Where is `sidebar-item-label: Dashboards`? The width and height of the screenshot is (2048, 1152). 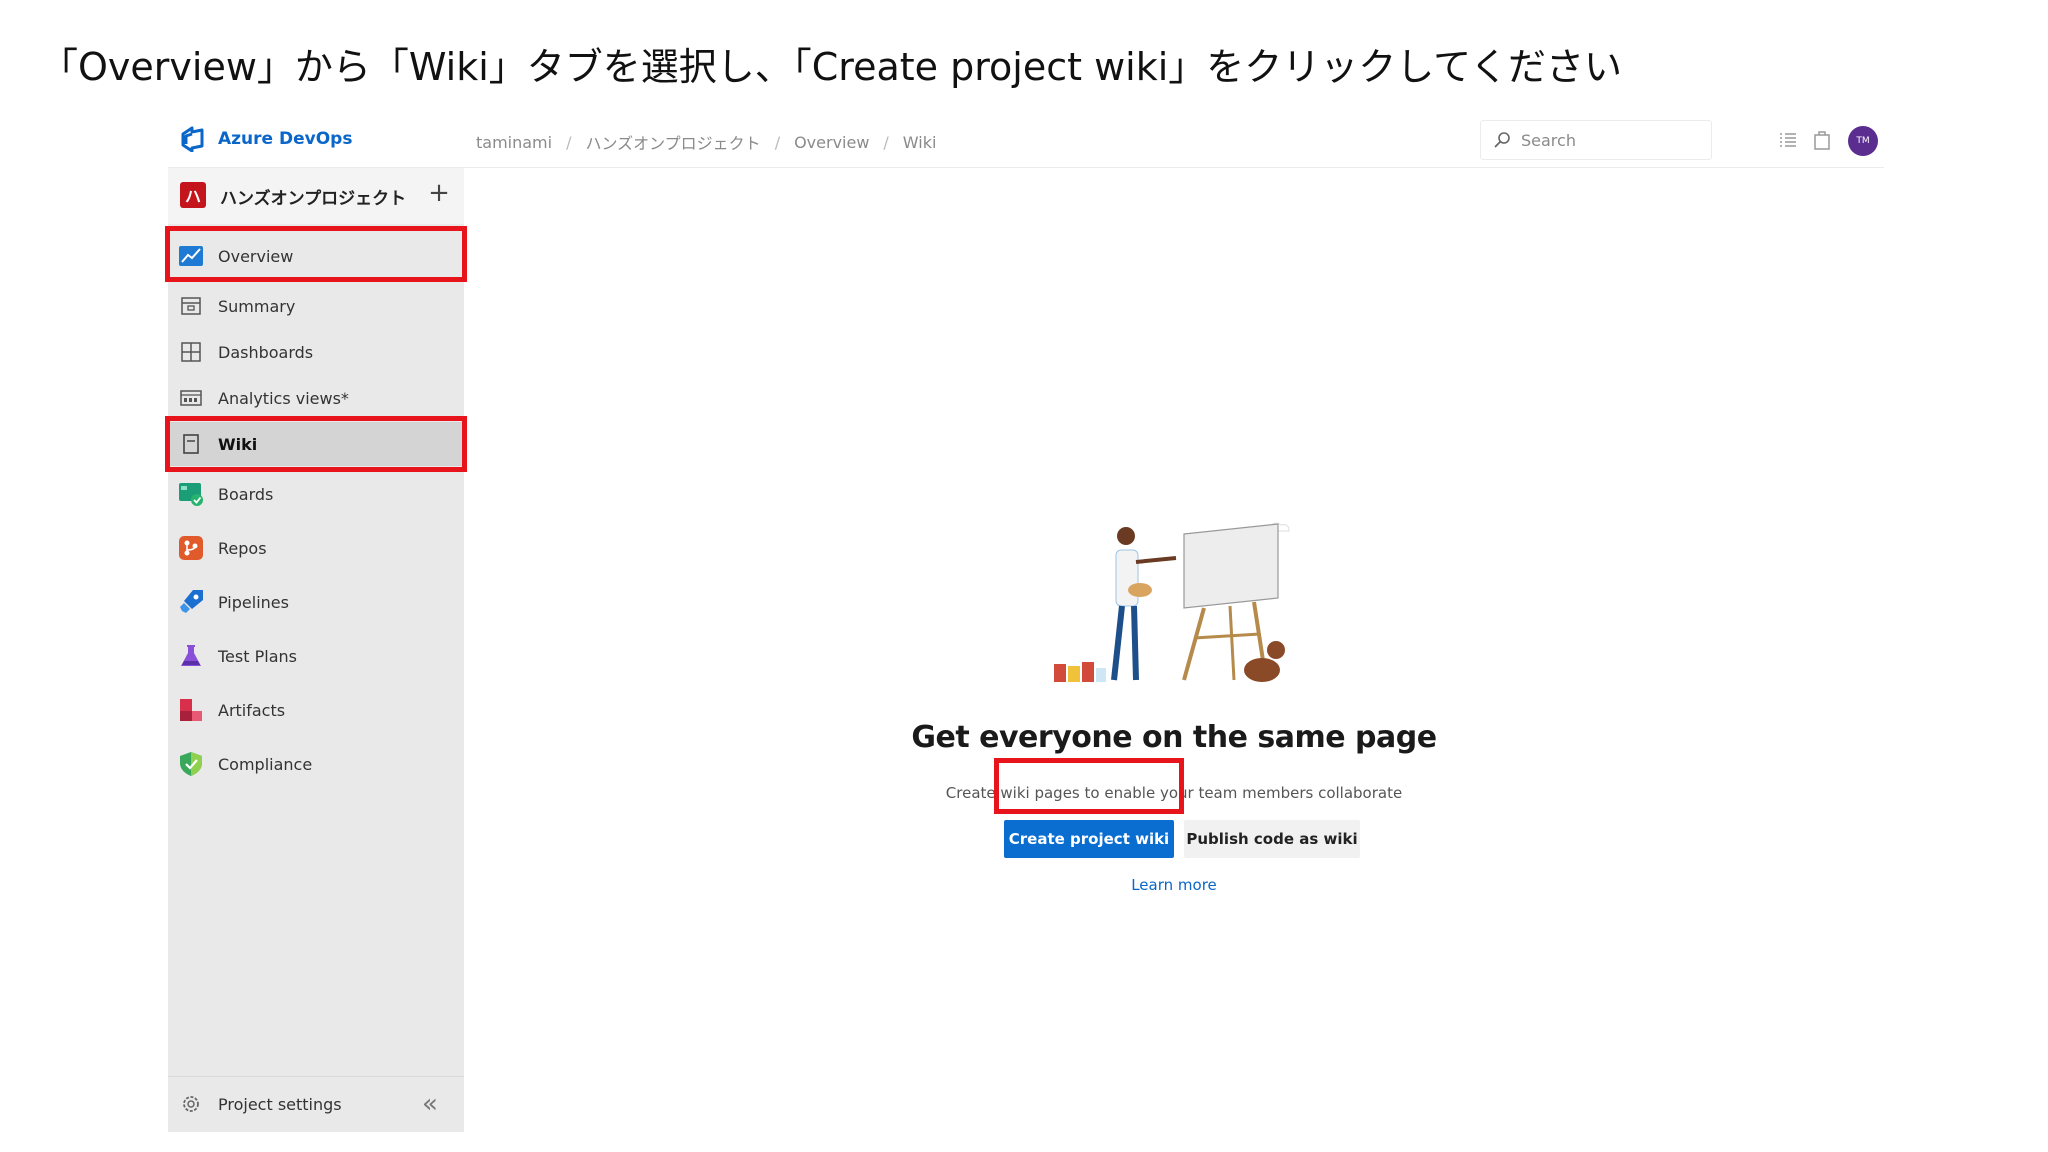
sidebar-item-label: Dashboards is located at coordinates (266, 352).